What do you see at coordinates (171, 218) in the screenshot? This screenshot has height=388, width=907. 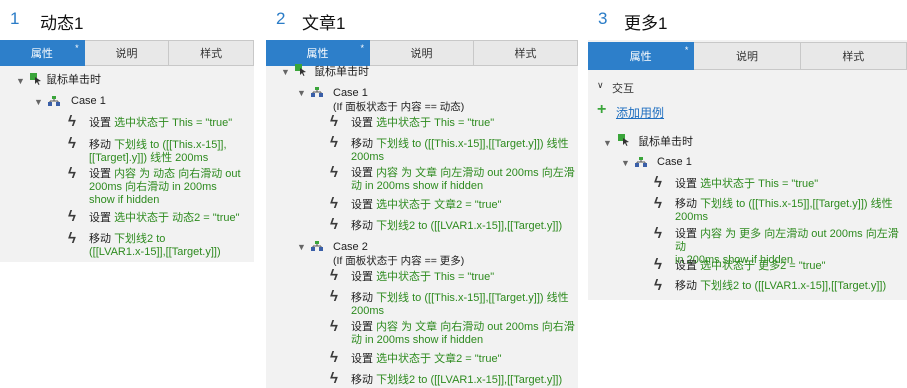 I see `action-item: 设置 选中状态于 动态2 = "true"` at bounding box center [171, 218].